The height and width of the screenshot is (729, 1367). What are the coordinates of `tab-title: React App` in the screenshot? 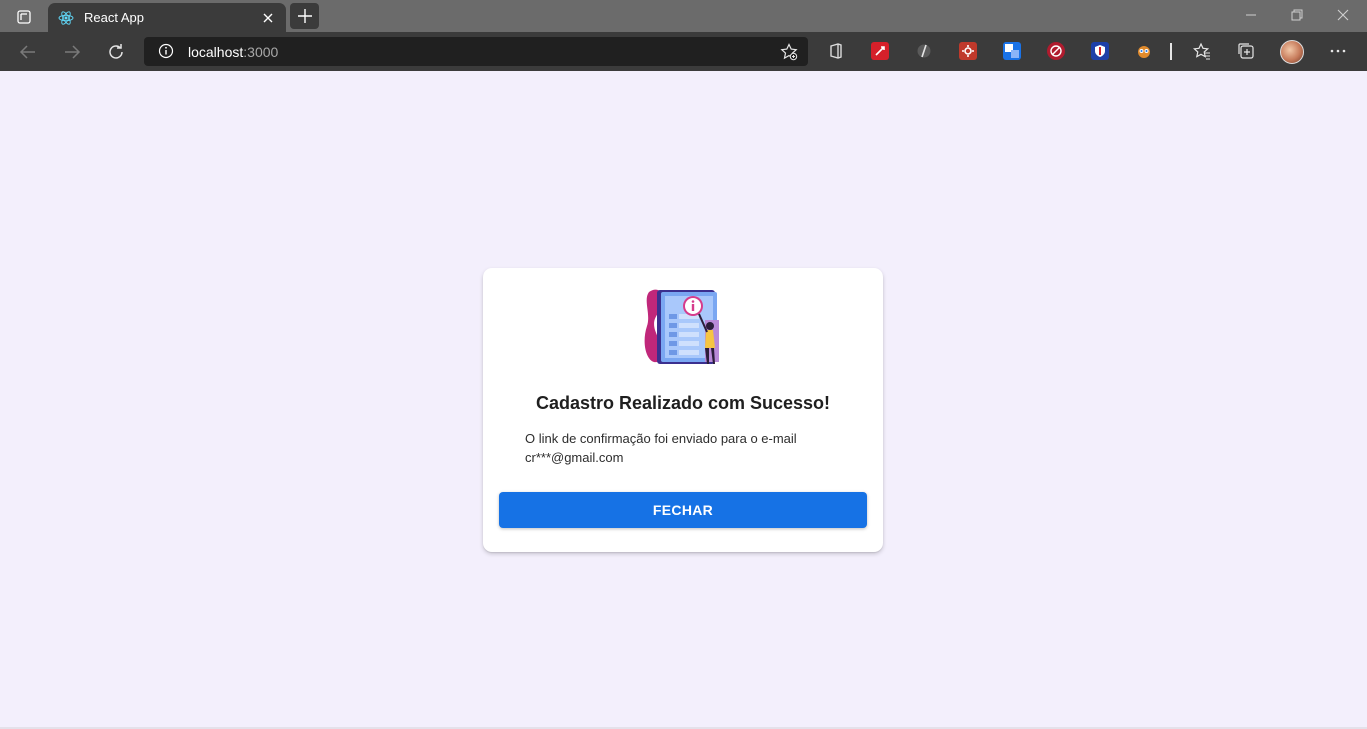 It's located at (114, 17).